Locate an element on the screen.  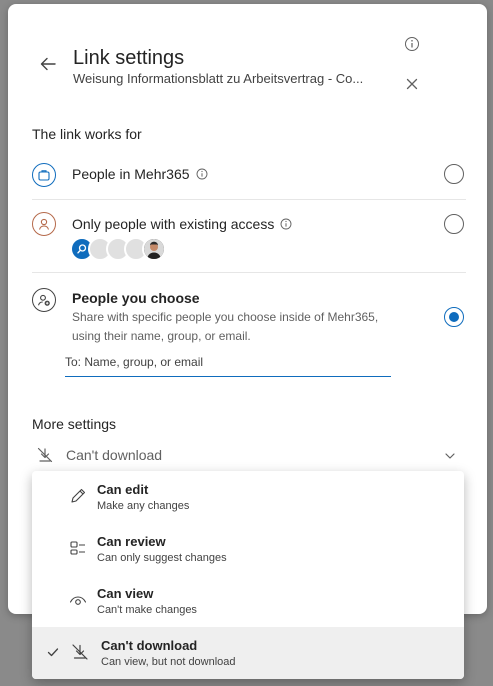
menu-item-can-edit: Can edit Make any changes is located at coordinates (248, 497).